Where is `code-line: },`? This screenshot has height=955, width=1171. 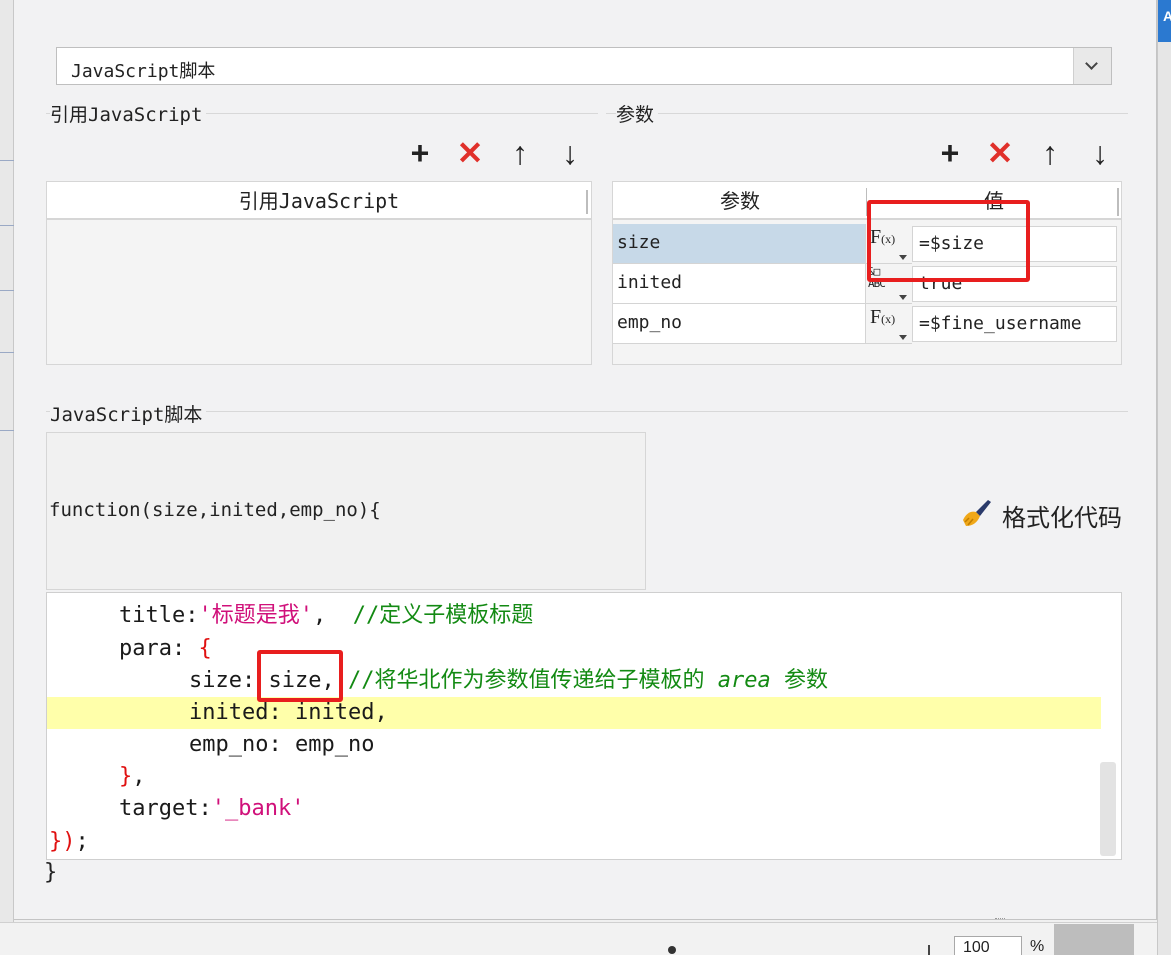 code-line: }, is located at coordinates (132, 776).